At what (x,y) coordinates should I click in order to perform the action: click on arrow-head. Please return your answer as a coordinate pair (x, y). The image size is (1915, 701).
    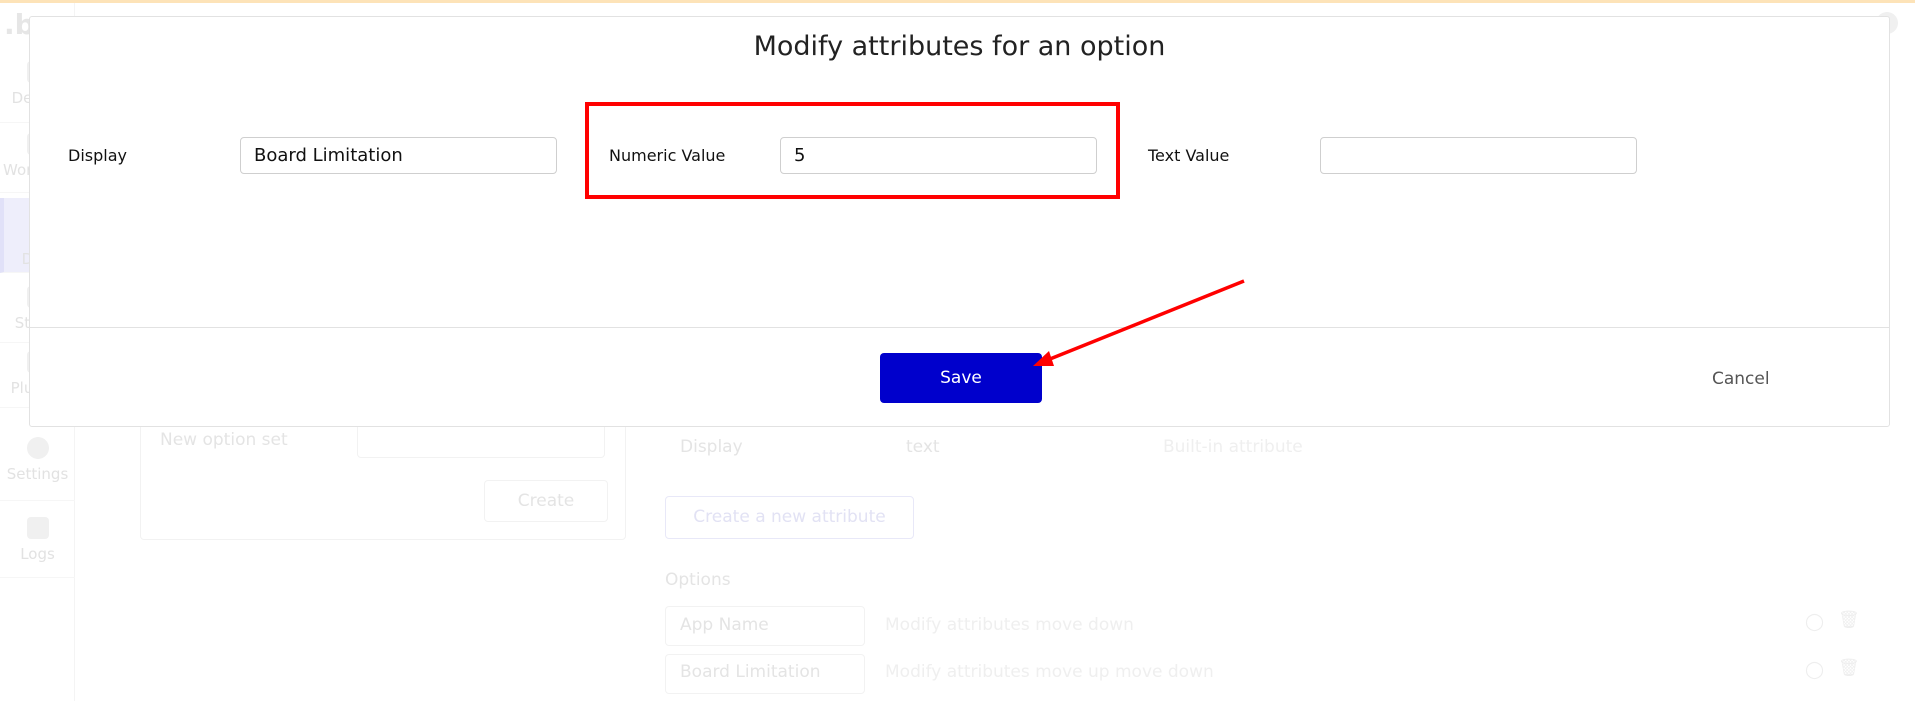
    Looking at the image, I should click on (1043, 358).